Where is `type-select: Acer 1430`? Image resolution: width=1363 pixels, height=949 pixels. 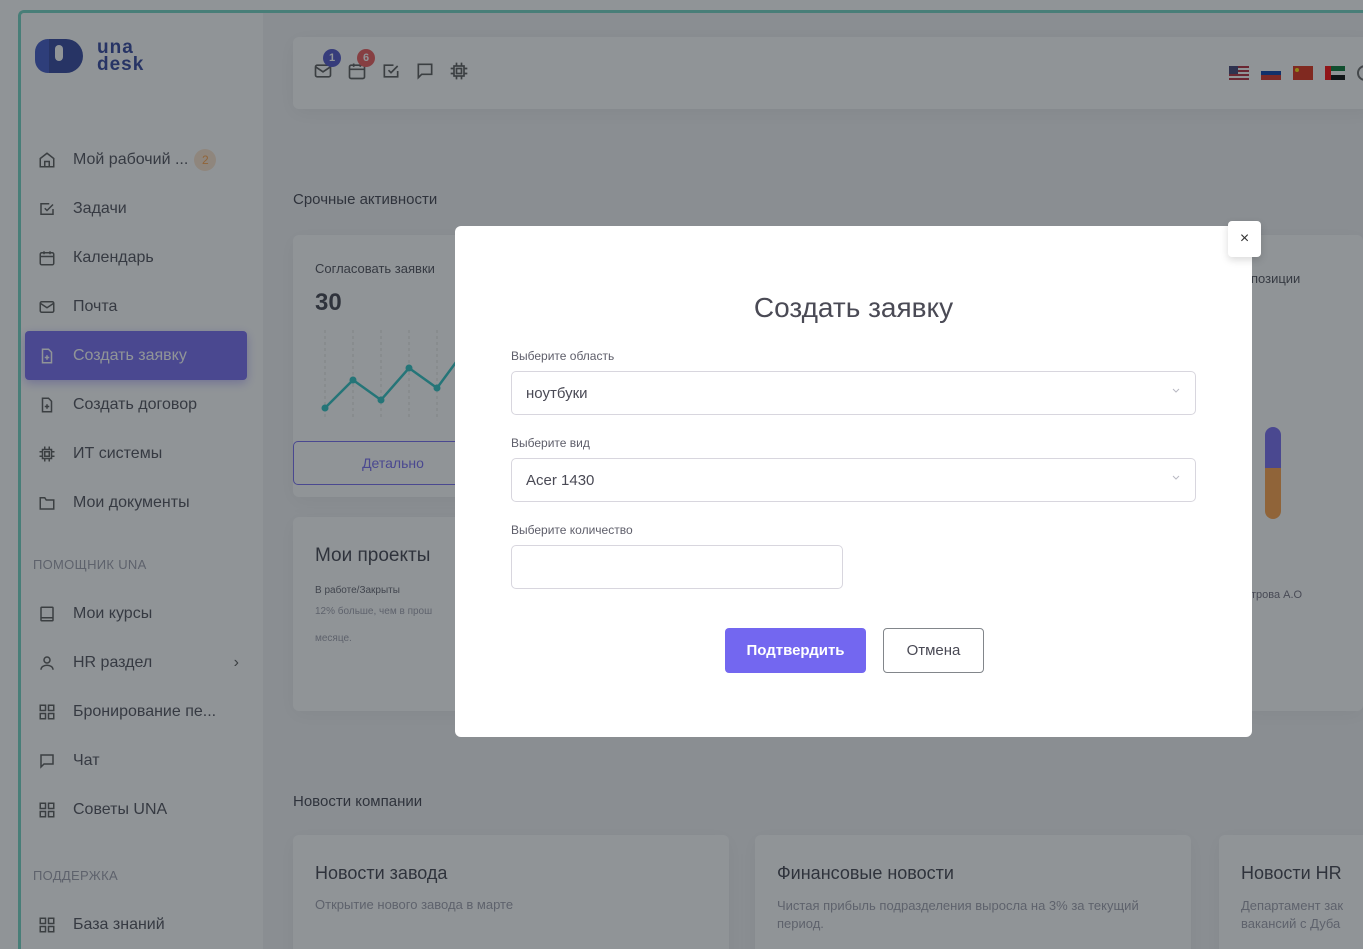 type-select: Acer 1430 is located at coordinates (853, 480).